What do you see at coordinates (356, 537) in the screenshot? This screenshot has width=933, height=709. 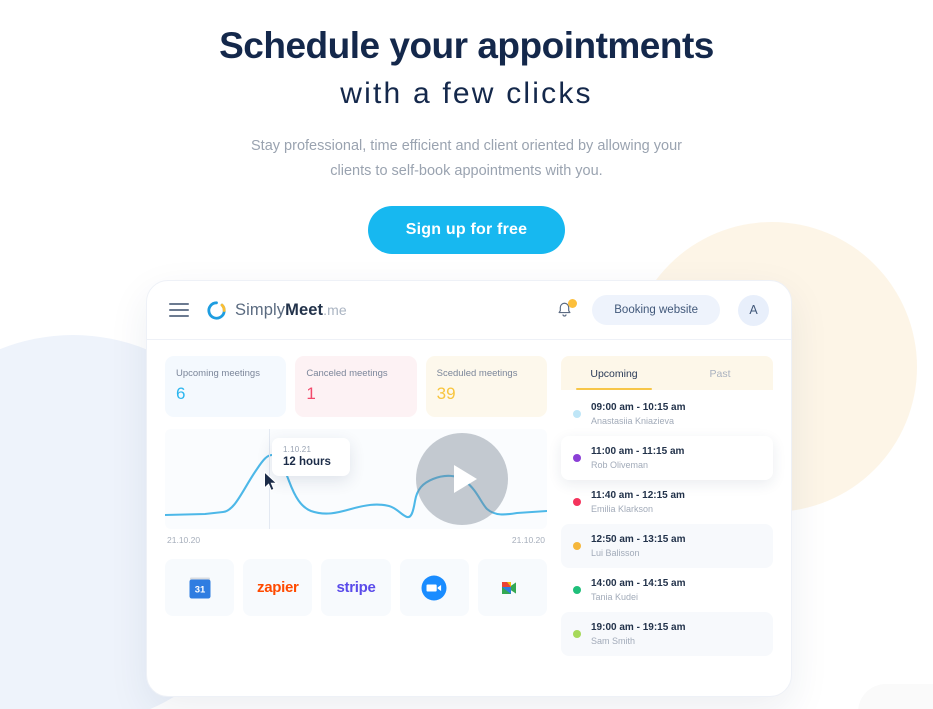 I see `chart-axis-labels: 21.10.20 21.10.20` at bounding box center [356, 537].